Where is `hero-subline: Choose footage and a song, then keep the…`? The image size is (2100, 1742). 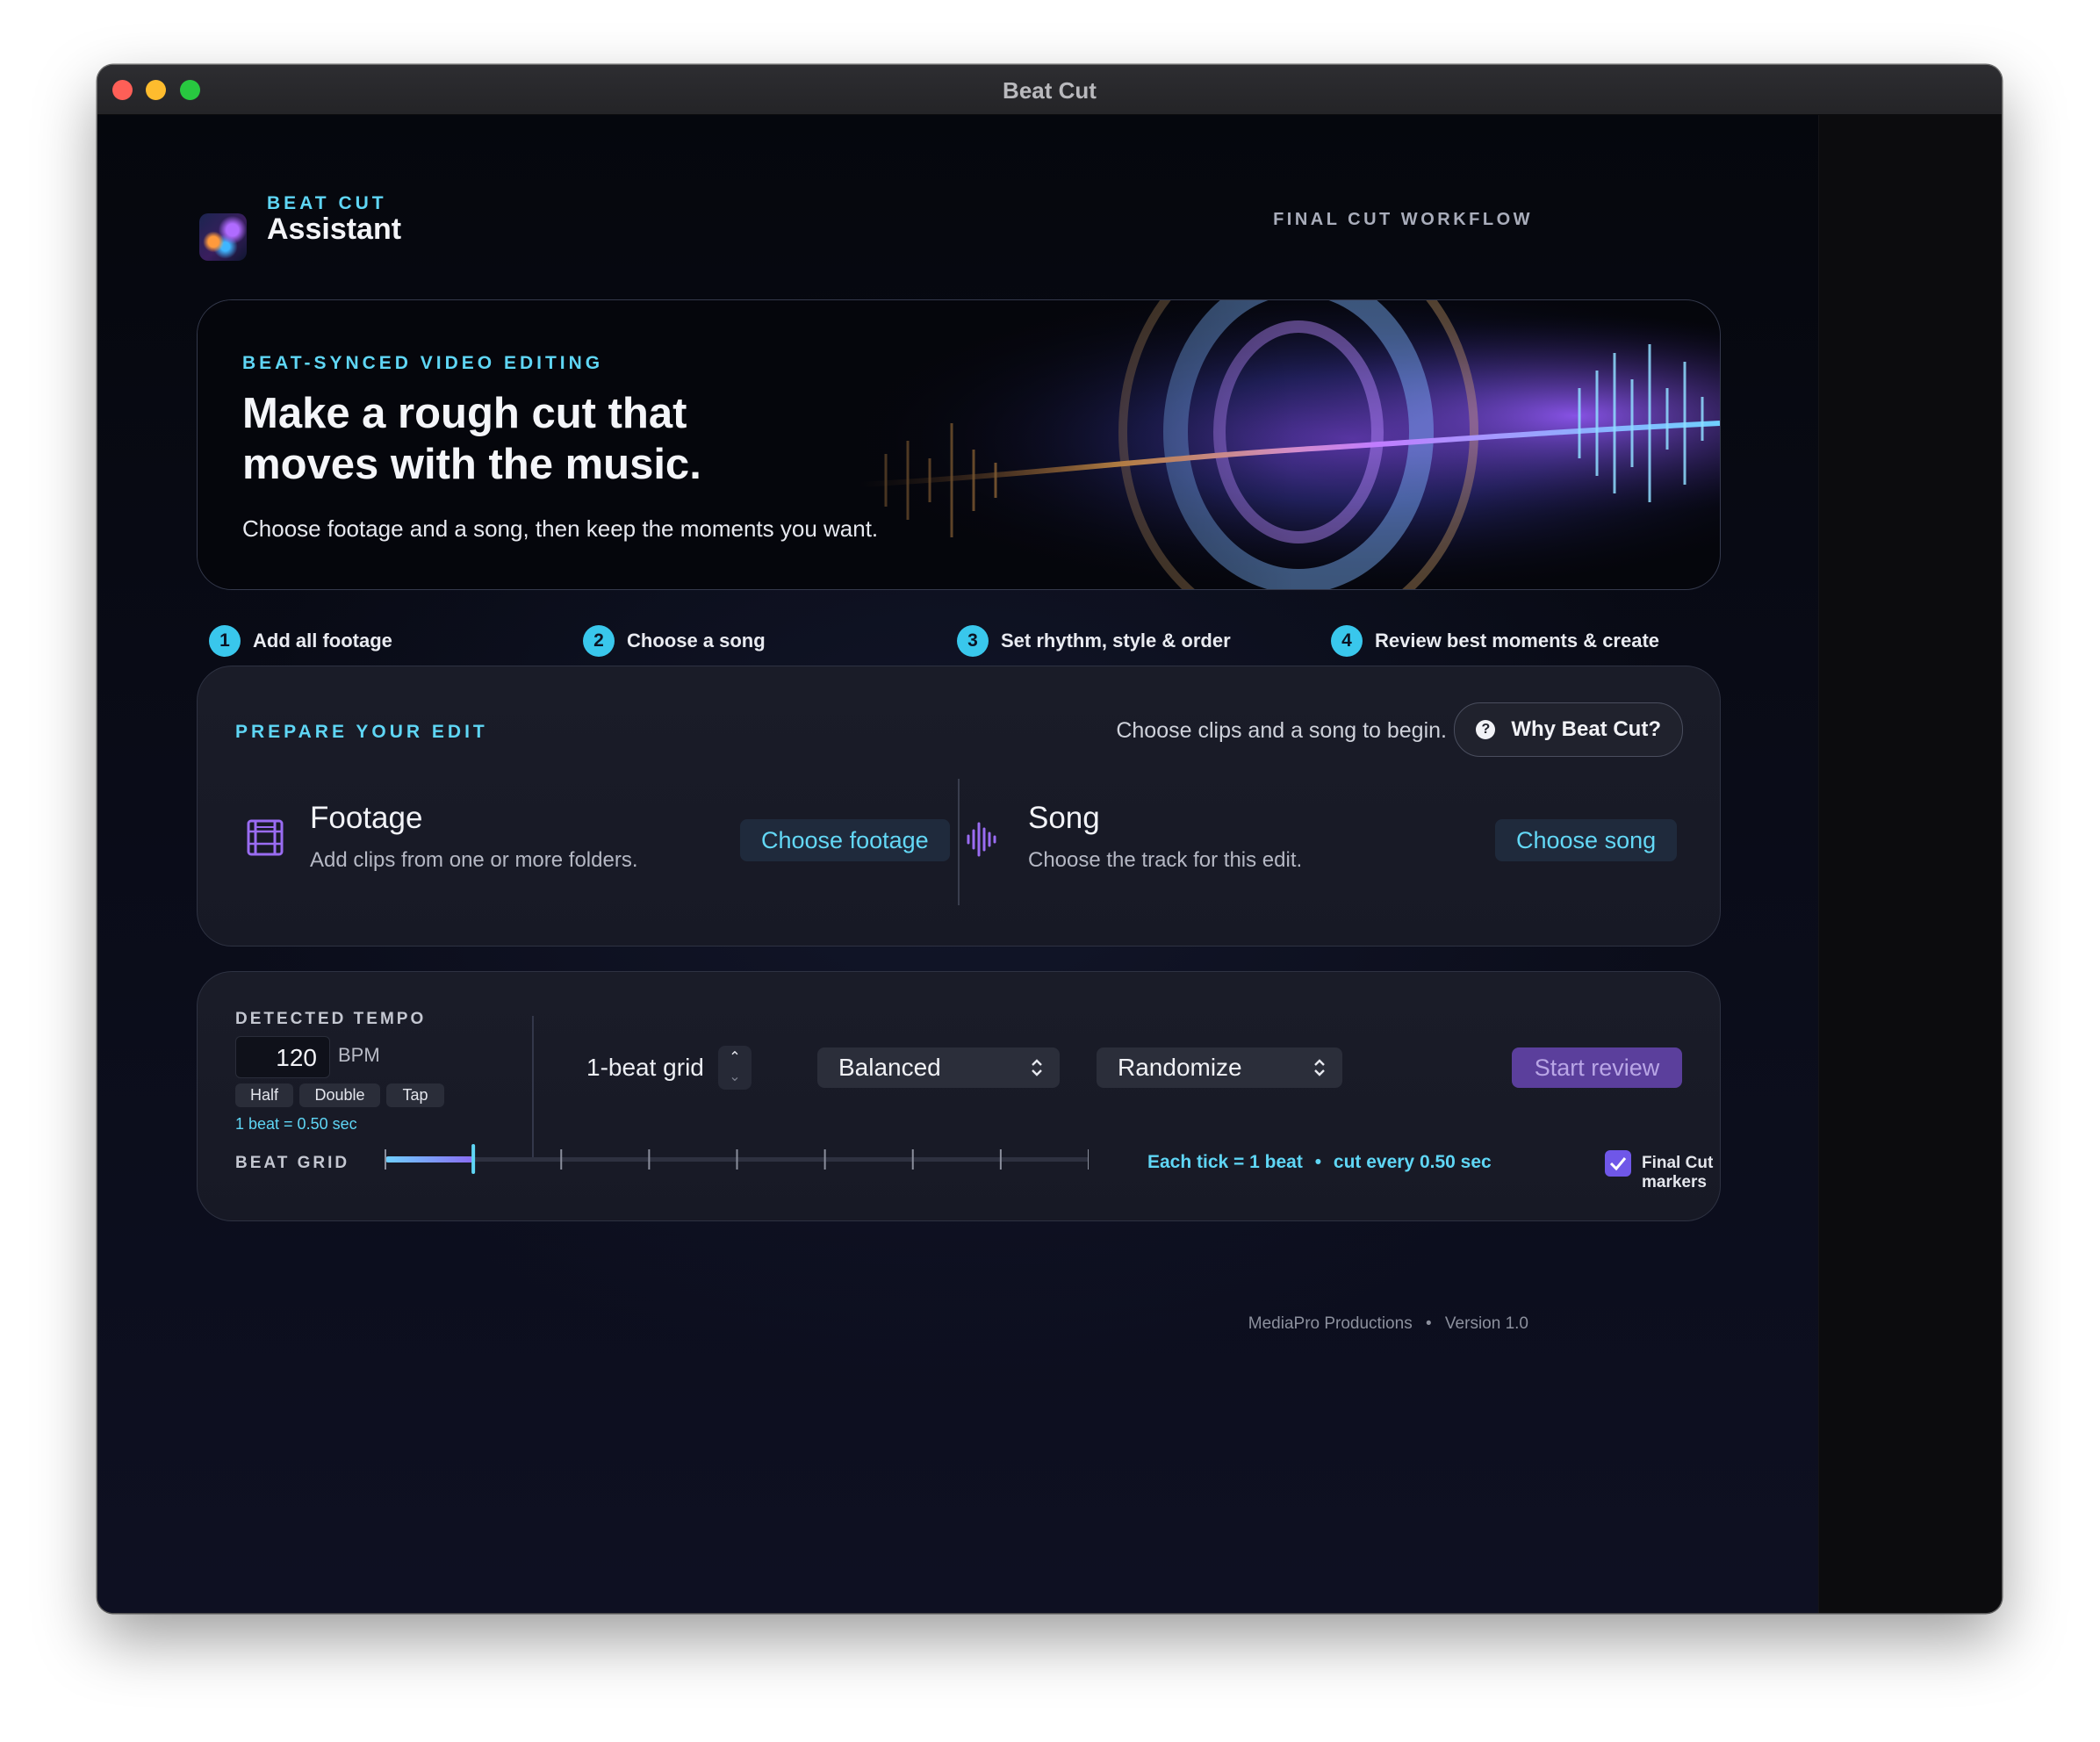
hero-subline: Choose footage and a song, then keep the… is located at coordinates (560, 528).